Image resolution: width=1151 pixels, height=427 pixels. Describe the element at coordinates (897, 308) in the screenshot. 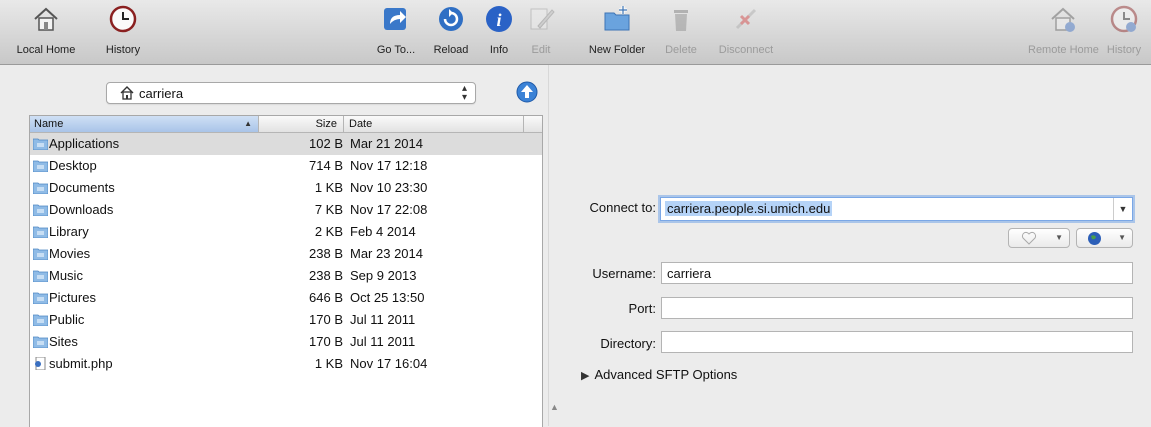

I see `port-field` at that location.